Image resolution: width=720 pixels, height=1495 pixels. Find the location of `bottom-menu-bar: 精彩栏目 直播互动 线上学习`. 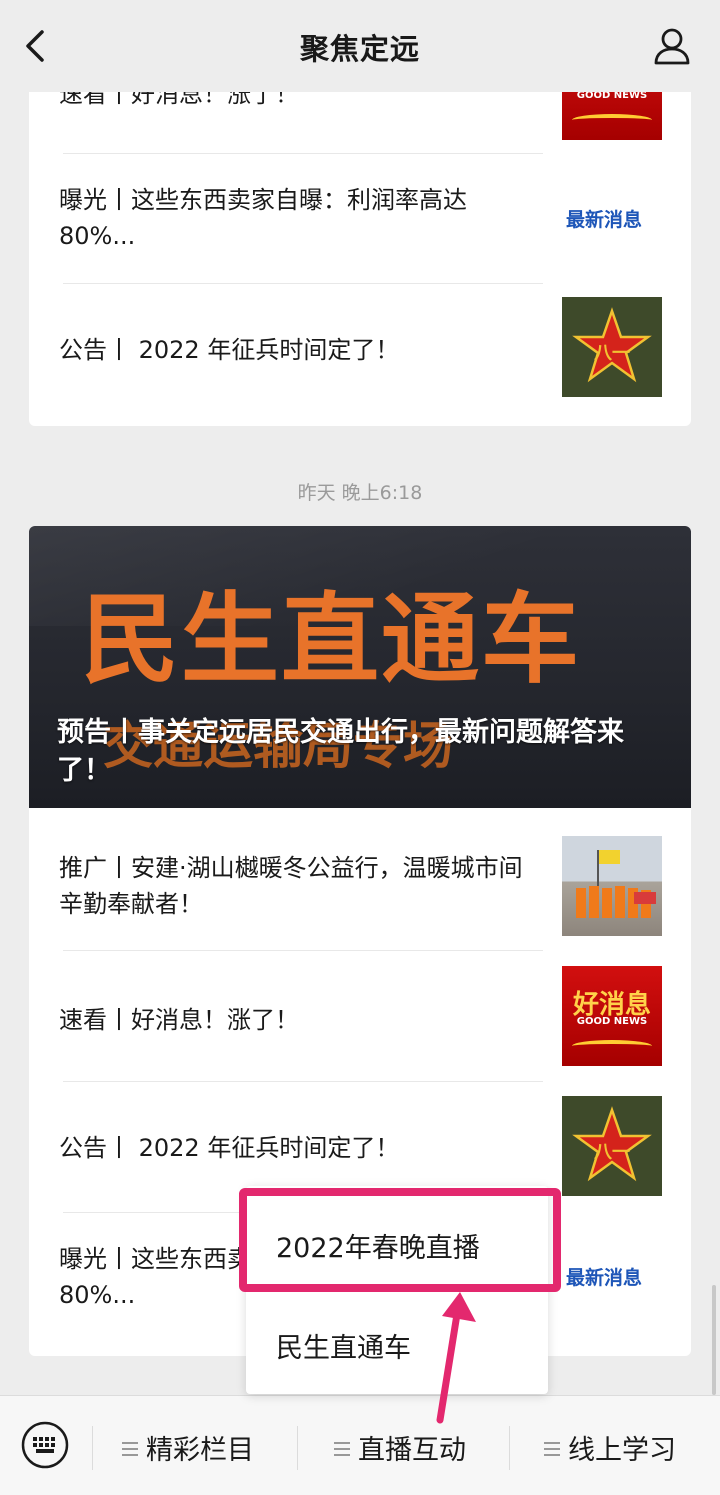

bottom-menu-bar: 精彩栏目 直播互动 线上学习 is located at coordinates (360, 1445).